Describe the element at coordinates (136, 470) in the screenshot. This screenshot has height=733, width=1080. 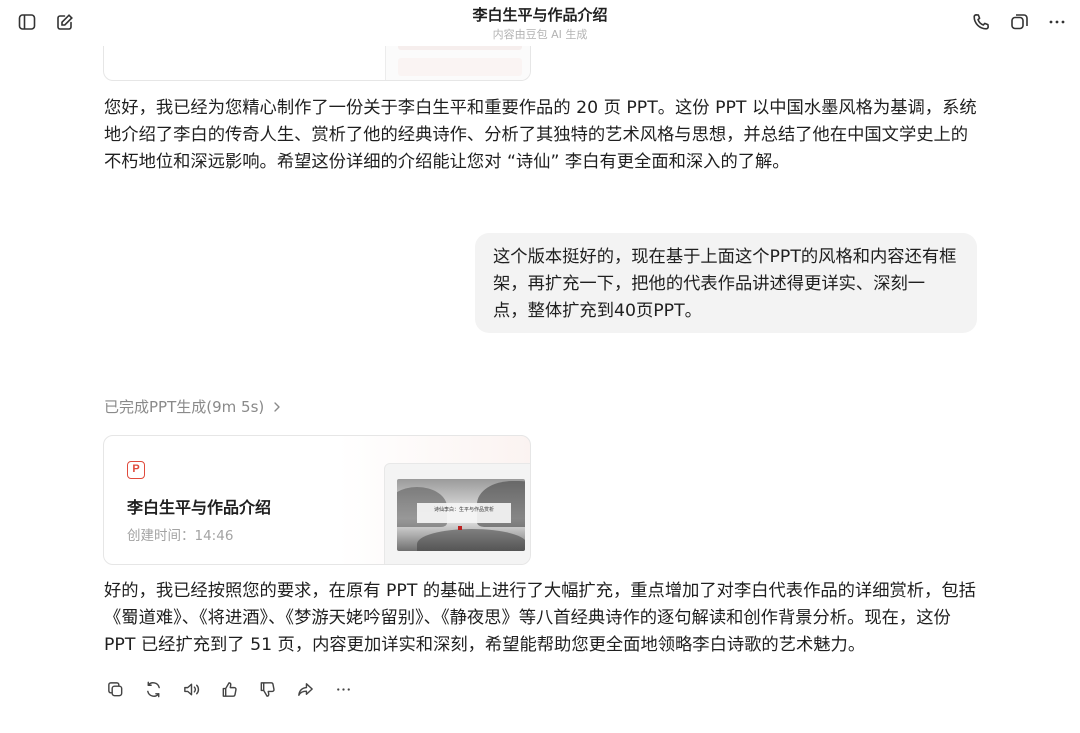
I see `ppt-file-icon: P` at that location.